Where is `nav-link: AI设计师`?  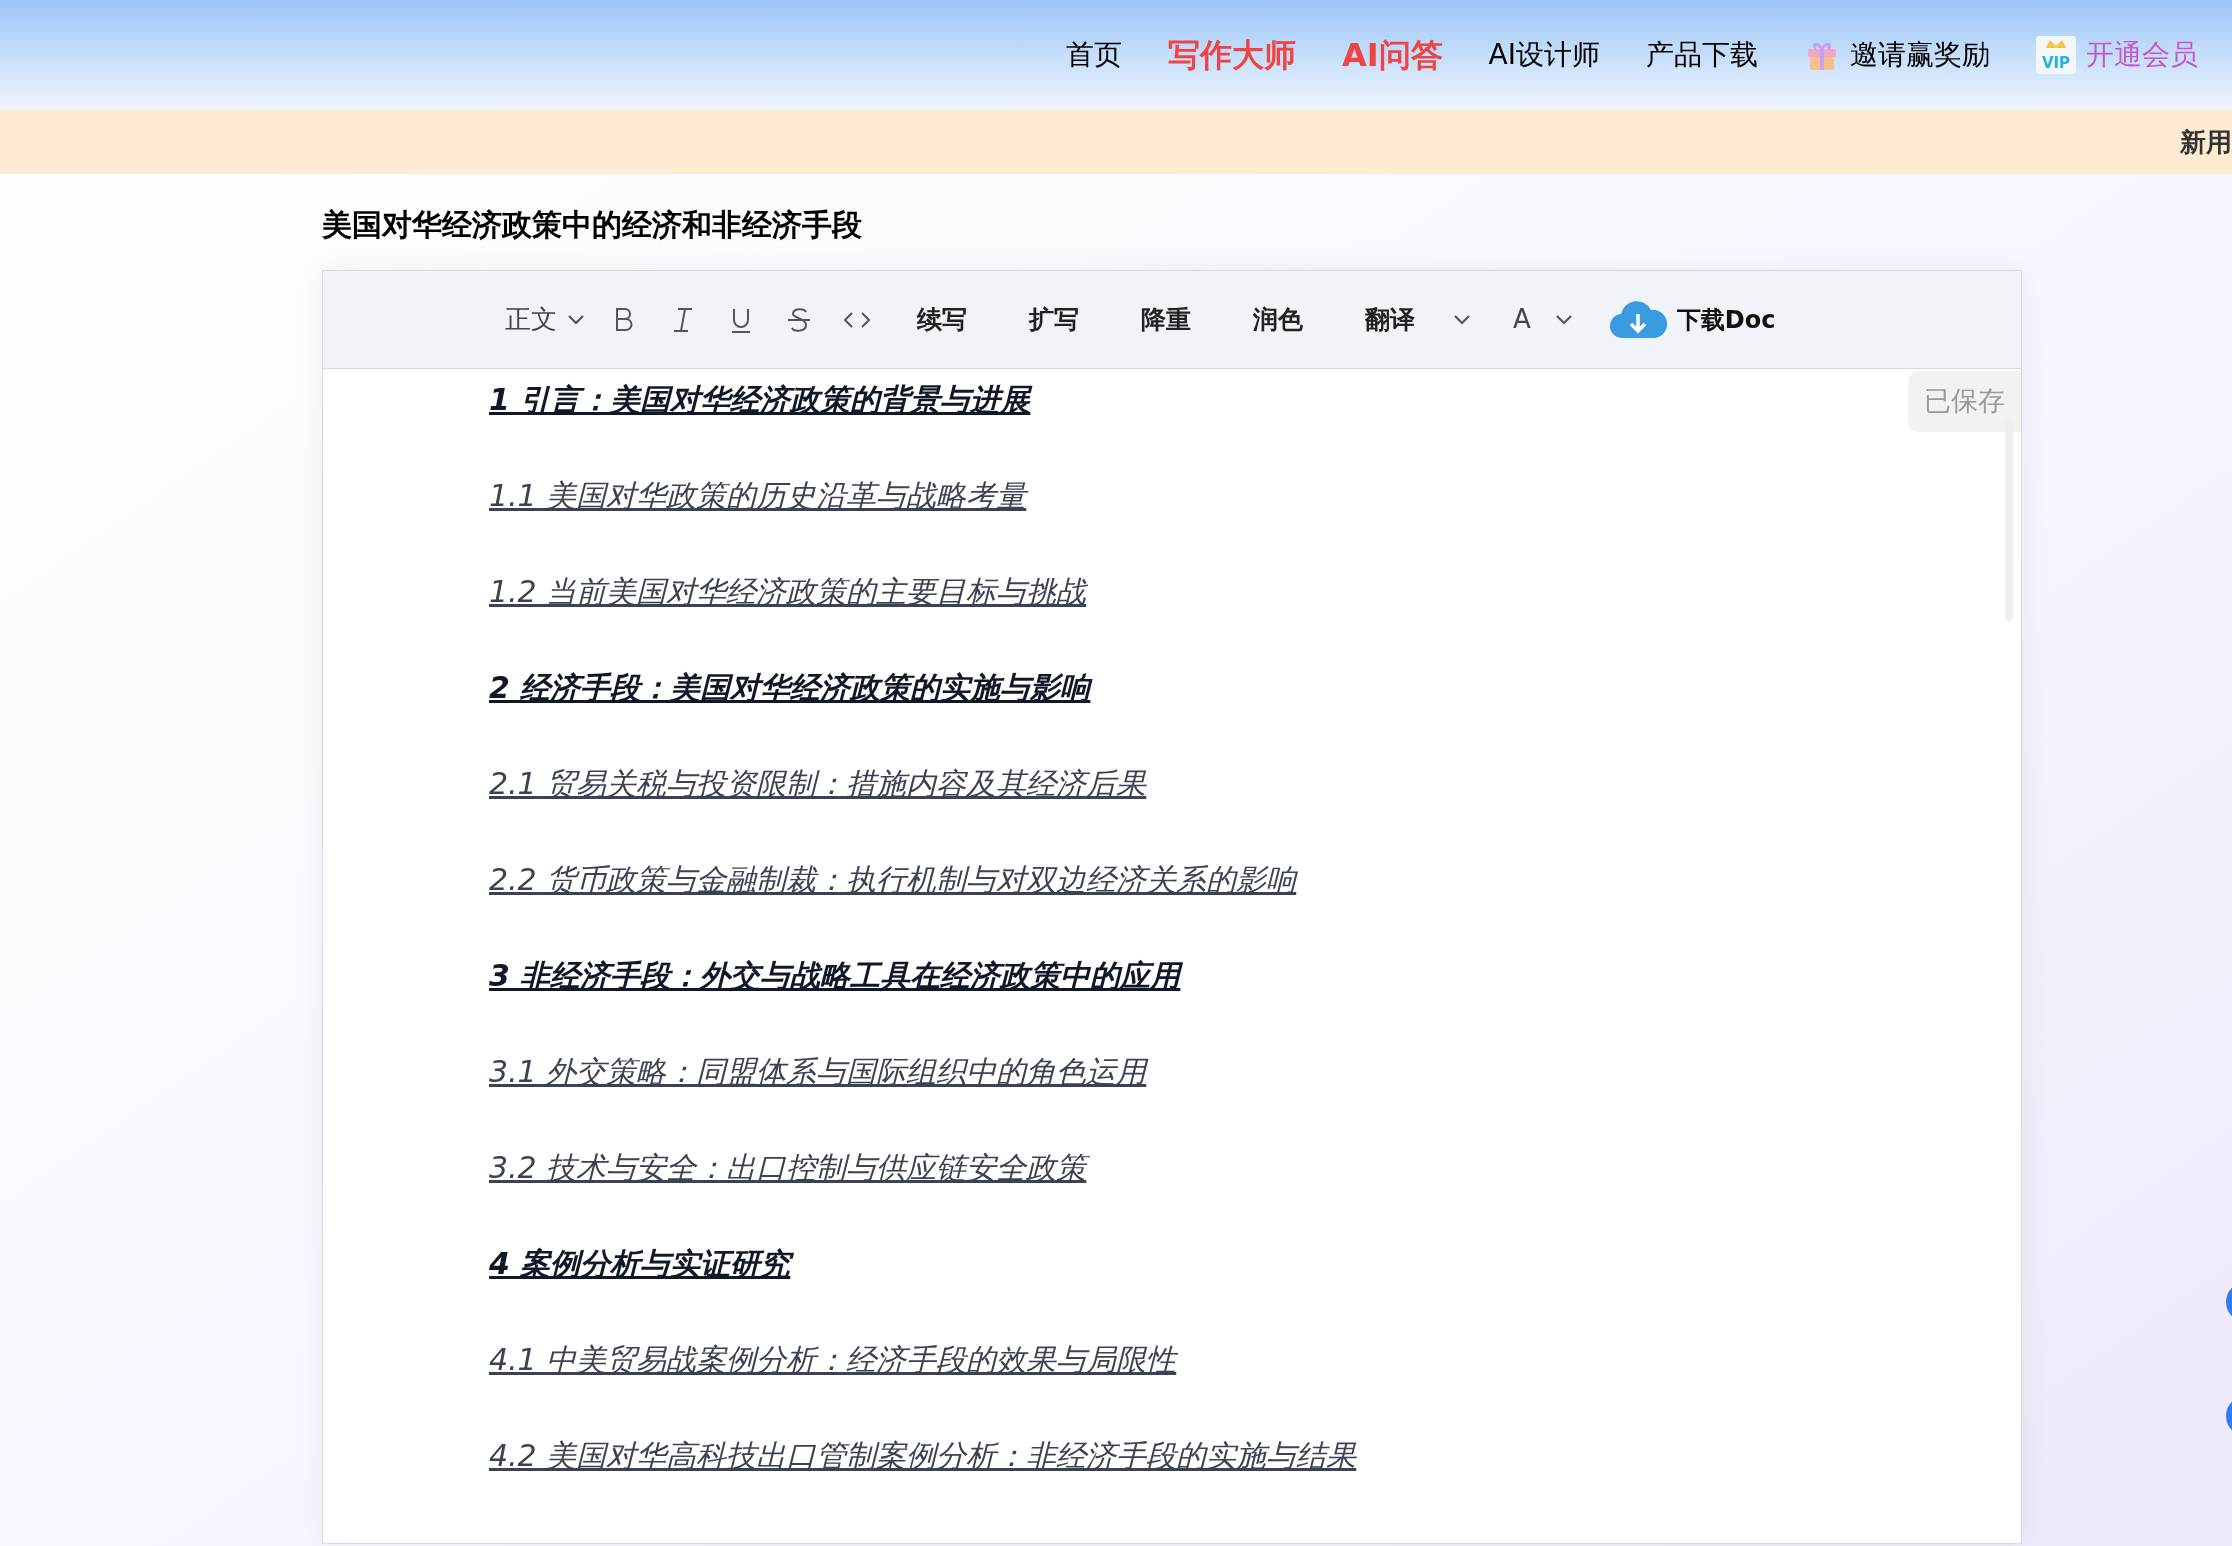
nav-link: AI设计师 is located at coordinates (1544, 55).